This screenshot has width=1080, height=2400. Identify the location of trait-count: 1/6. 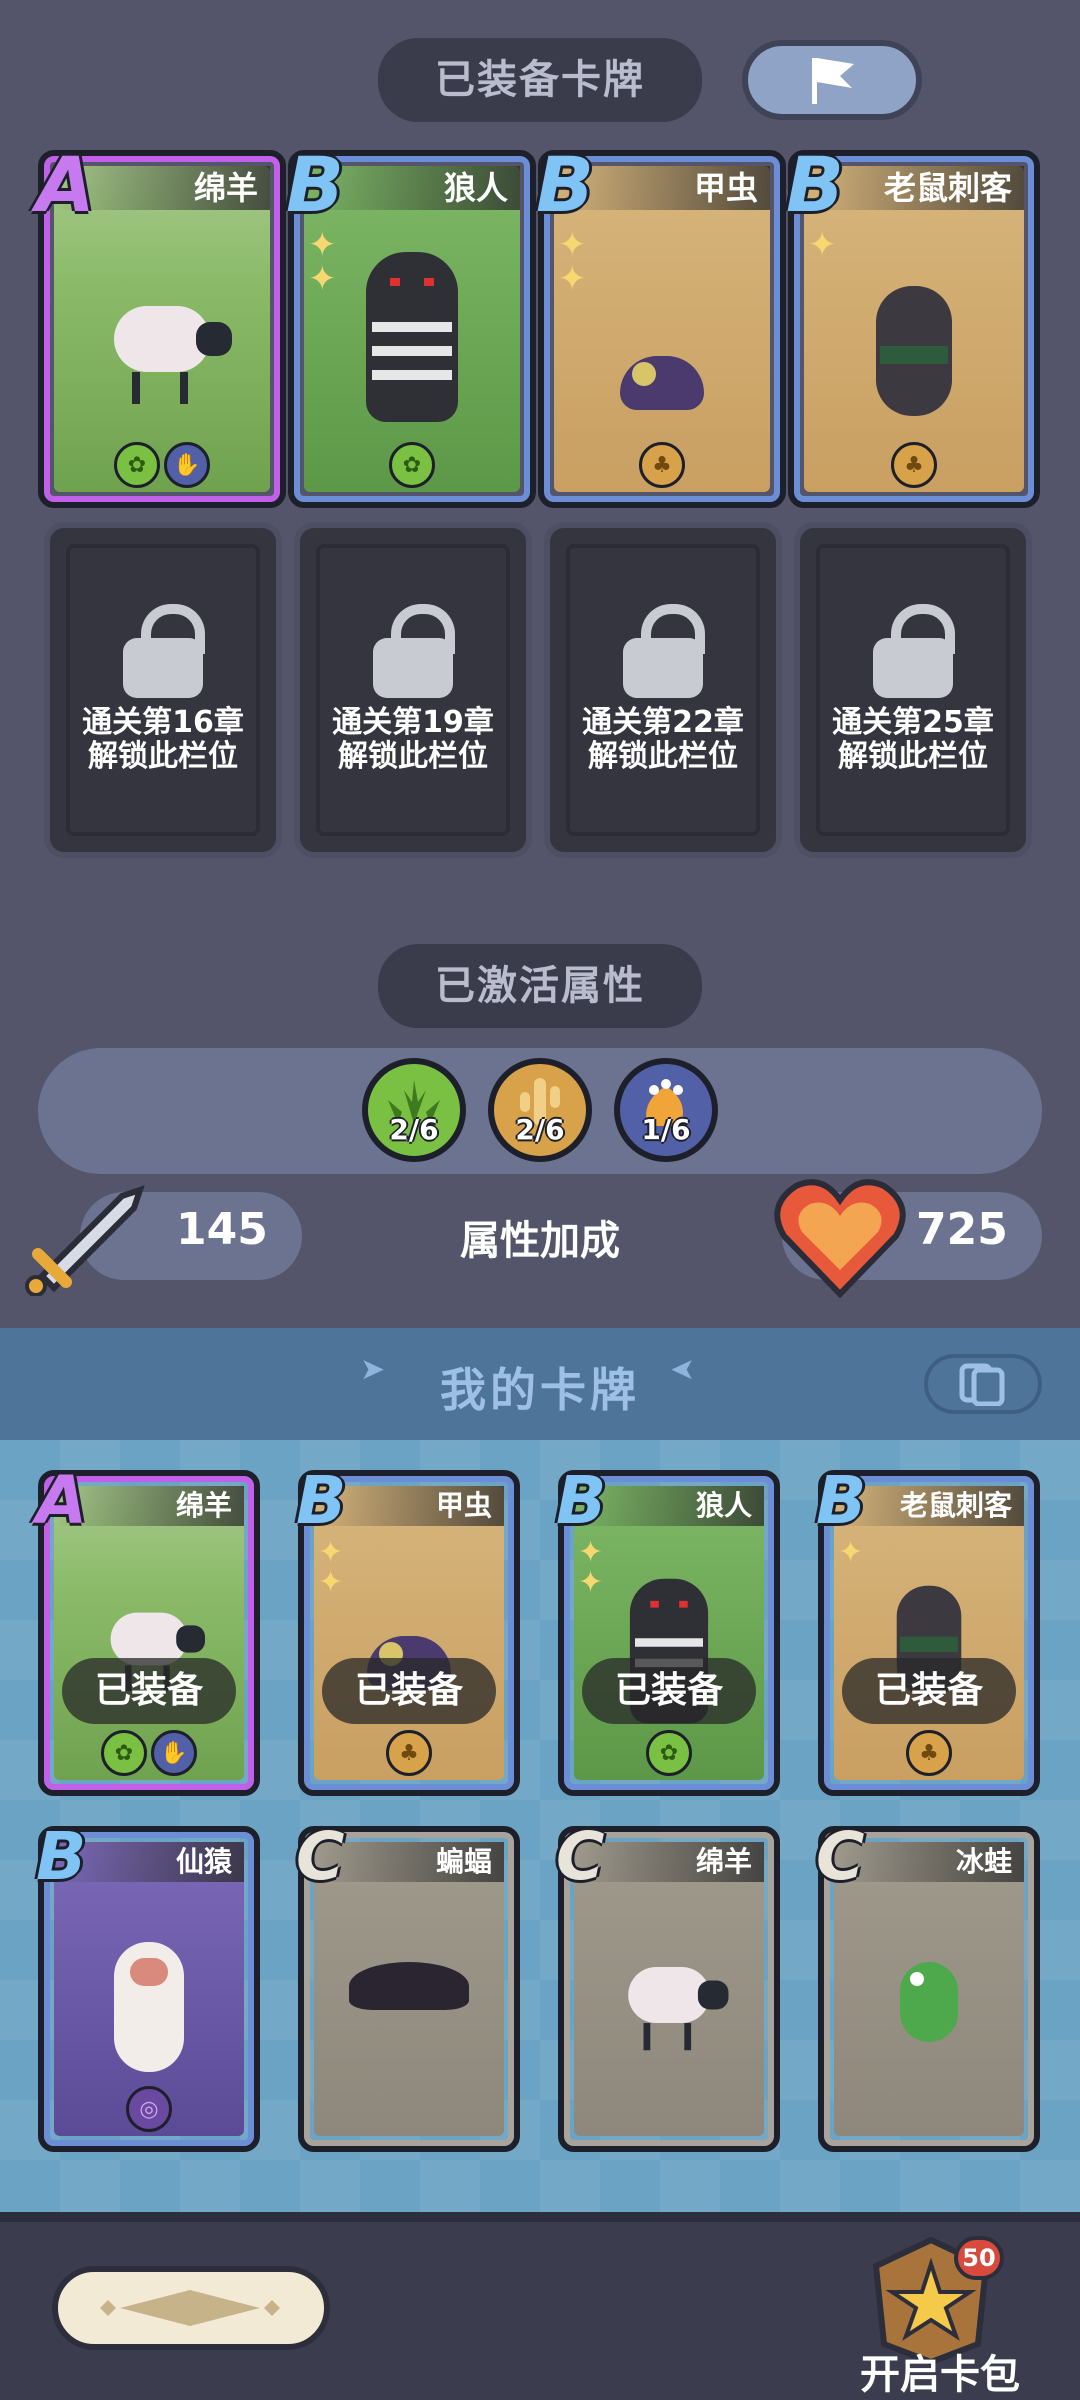
(666, 1129).